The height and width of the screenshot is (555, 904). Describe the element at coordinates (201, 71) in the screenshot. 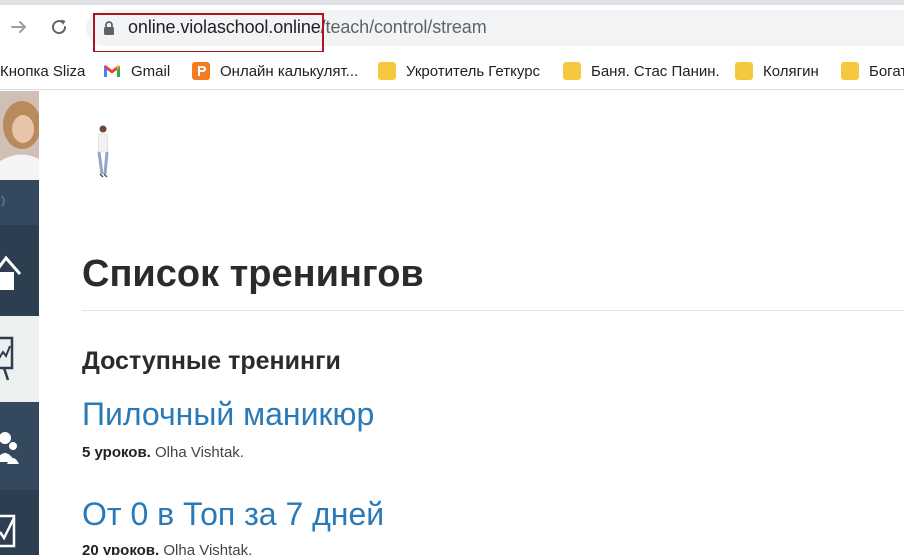

I see `calculator-icon` at that location.